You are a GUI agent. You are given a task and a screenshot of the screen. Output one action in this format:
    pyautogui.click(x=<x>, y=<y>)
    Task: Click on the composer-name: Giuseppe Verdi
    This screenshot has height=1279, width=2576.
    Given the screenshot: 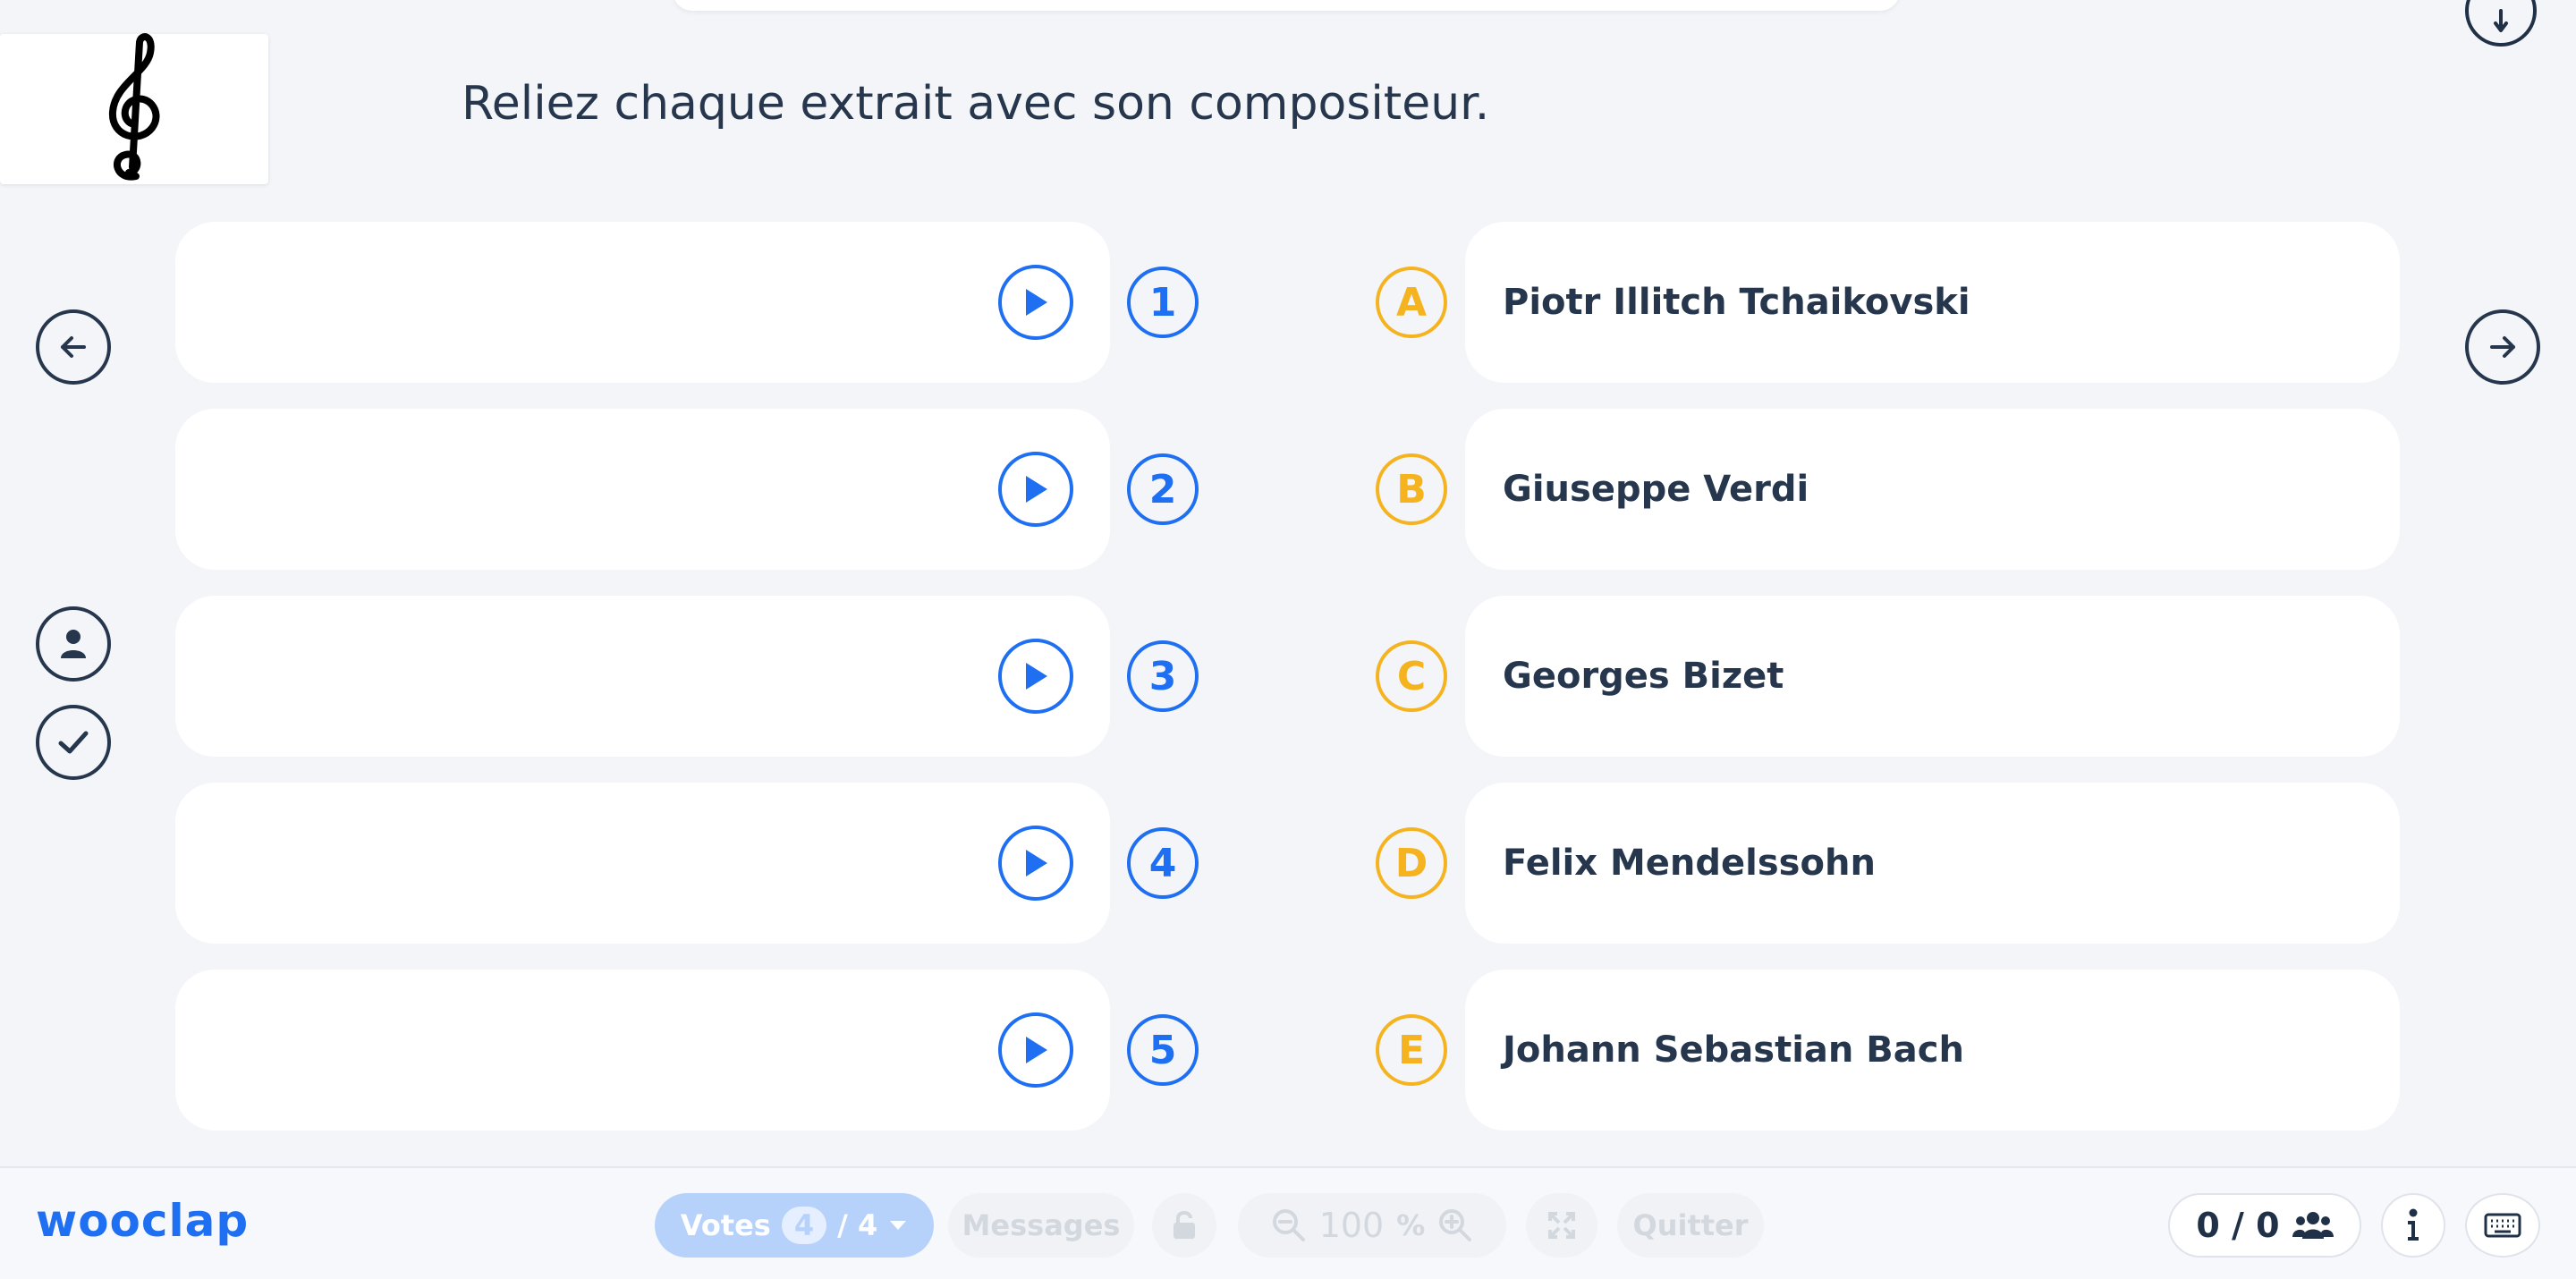 What is the action you would take?
    pyautogui.click(x=1656, y=489)
    